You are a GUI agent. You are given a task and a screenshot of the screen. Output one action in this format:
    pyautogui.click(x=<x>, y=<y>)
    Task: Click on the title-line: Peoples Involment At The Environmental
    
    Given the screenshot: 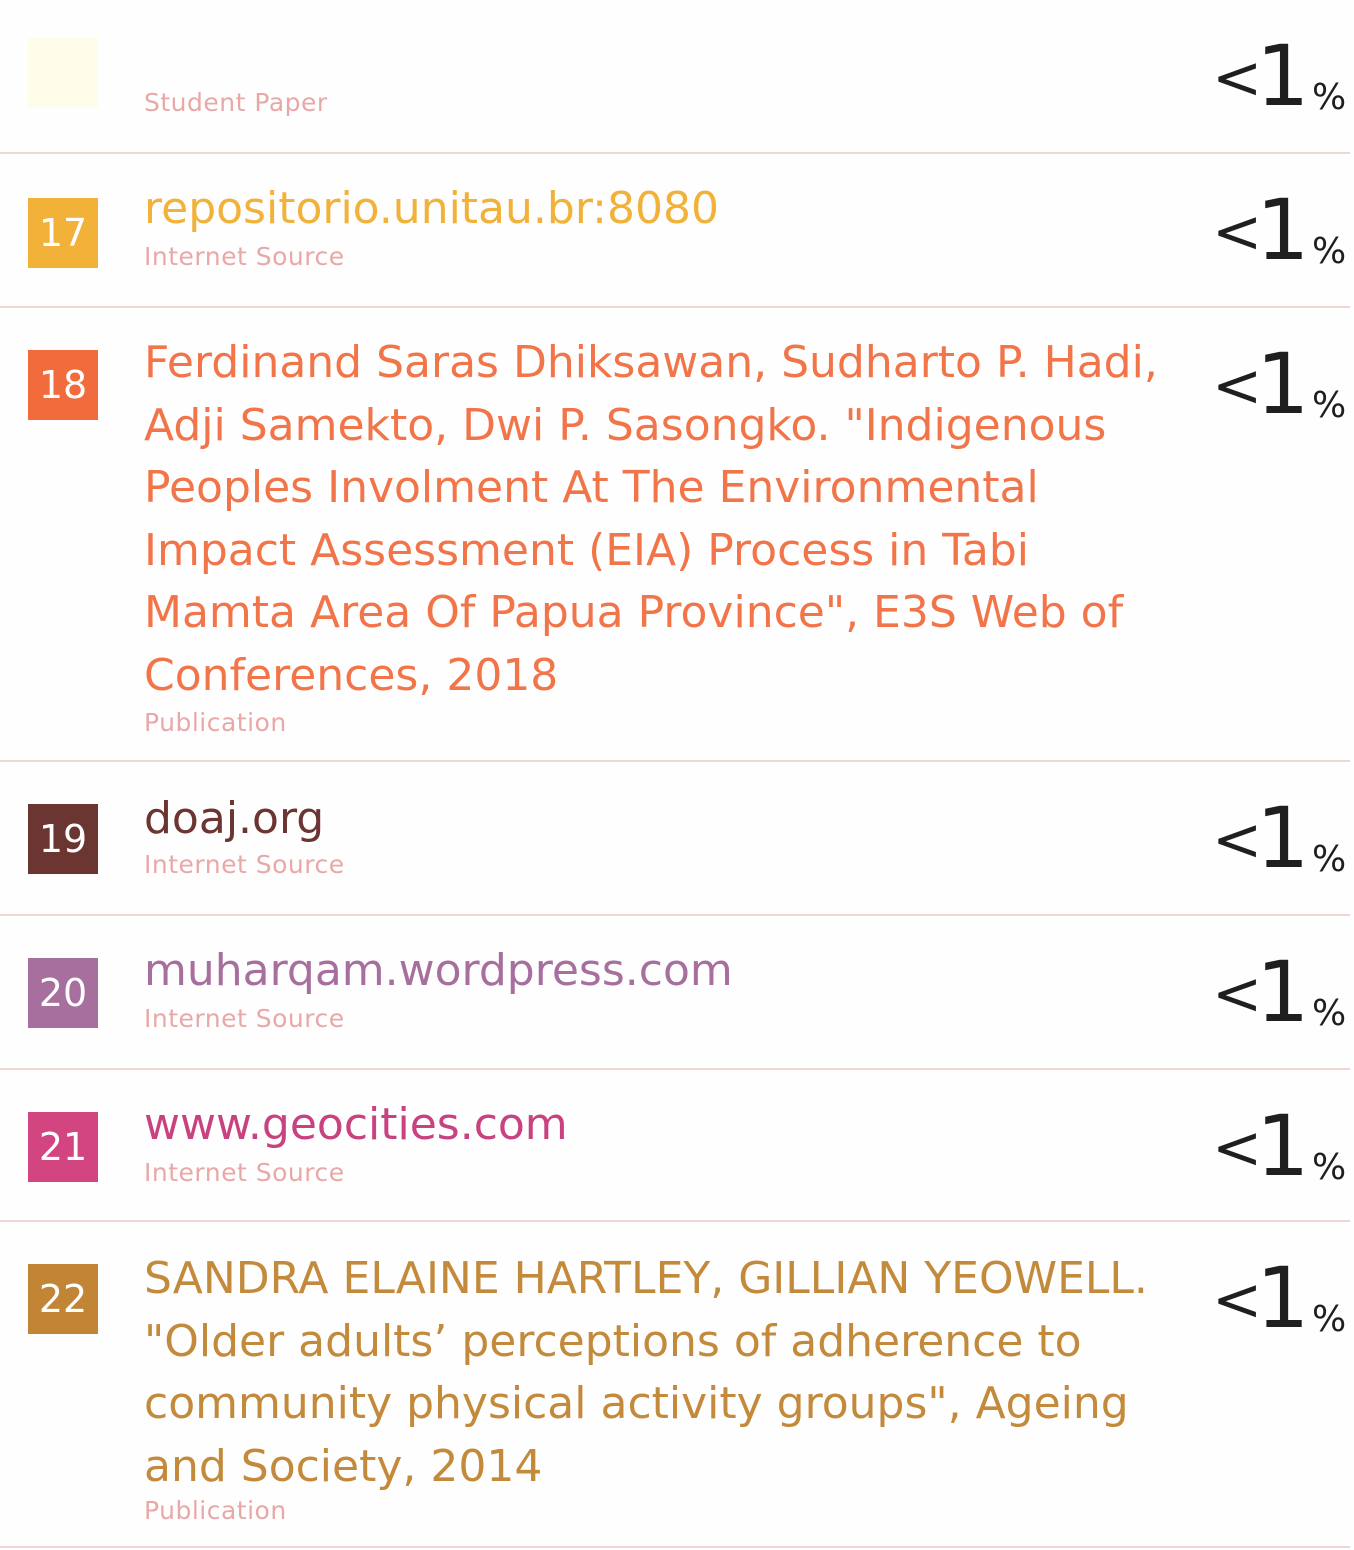 What is the action you would take?
    pyautogui.click(x=591, y=487)
    